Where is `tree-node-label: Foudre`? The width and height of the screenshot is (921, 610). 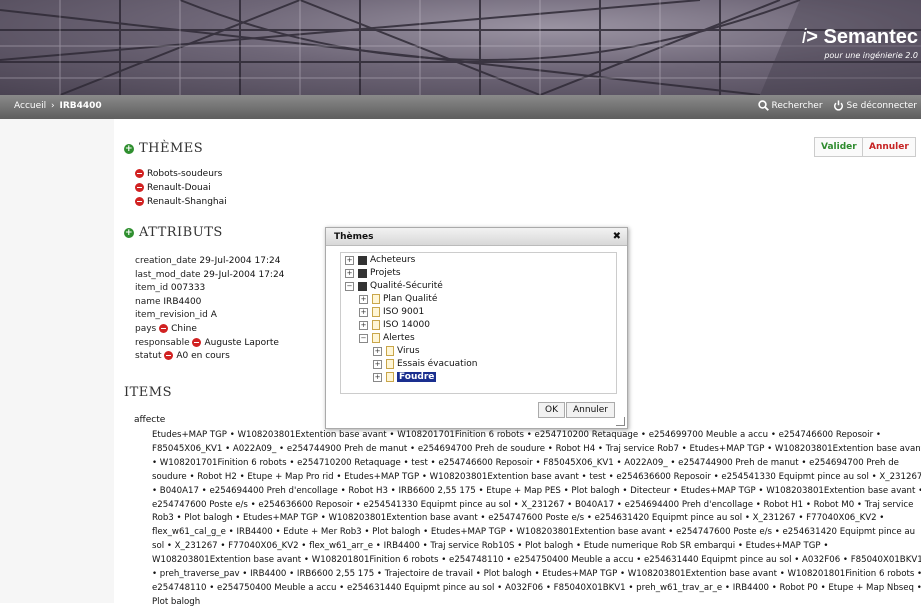
tree-node-label: Foudre is located at coordinates (417, 377).